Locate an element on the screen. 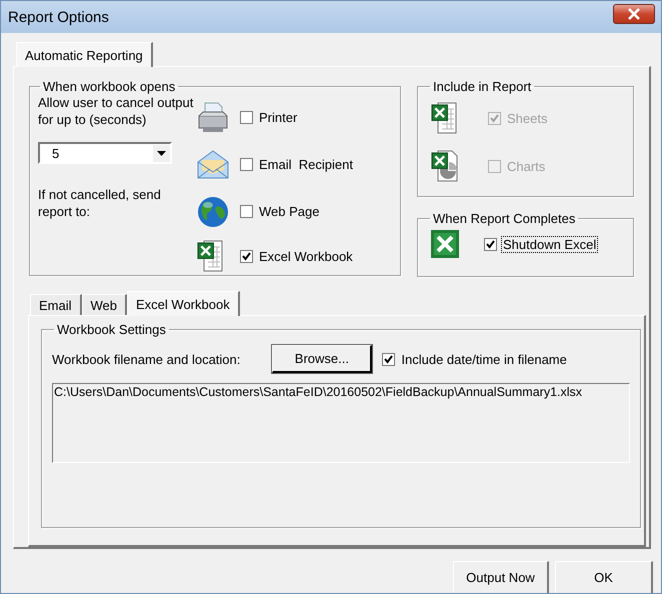  tab: Email is located at coordinates (56, 304).